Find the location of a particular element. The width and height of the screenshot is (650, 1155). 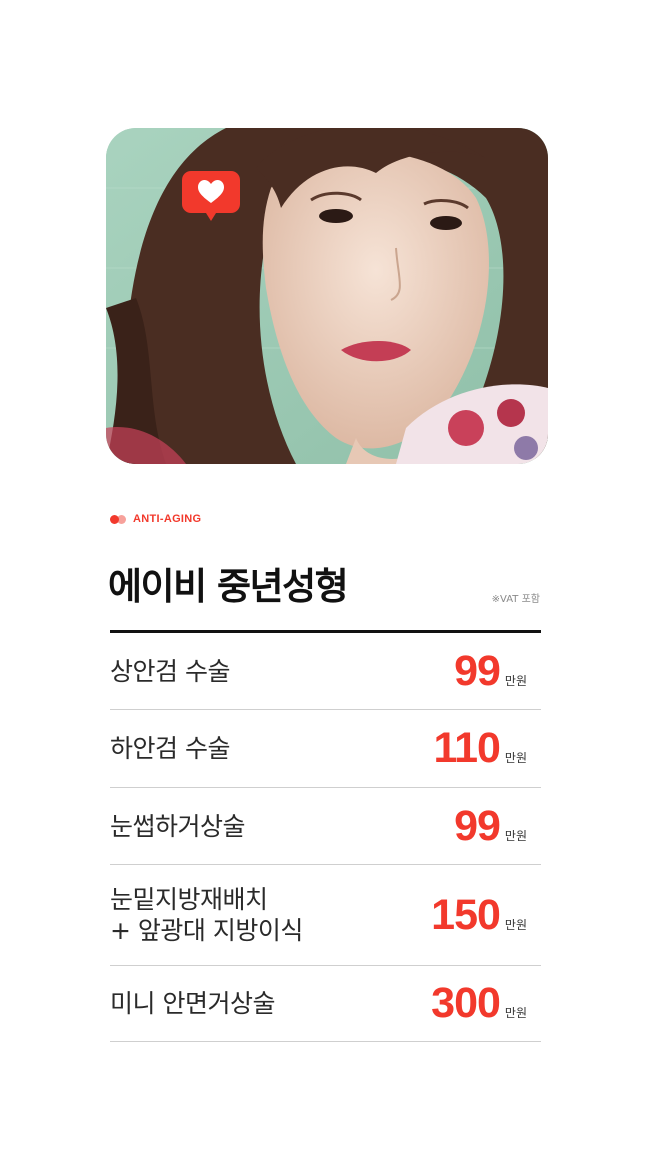

price: 150 만원 is located at coordinates (479, 915).